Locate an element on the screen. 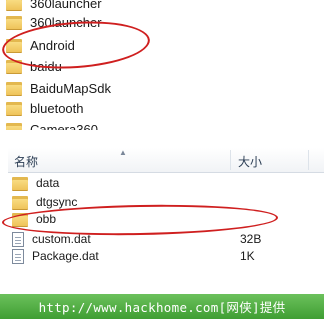 This screenshot has height=319, width=324. list-item-label: BaiduMapSdk is located at coordinates (70, 88).